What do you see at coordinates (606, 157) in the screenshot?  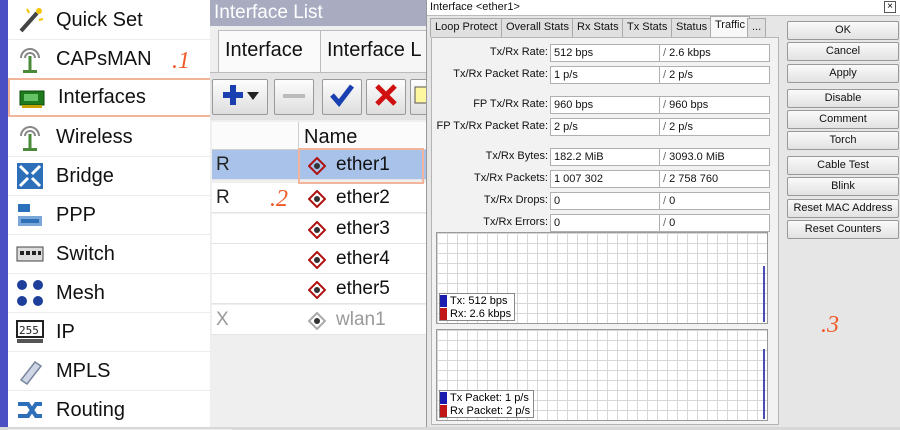 I see `stat-row: Tx/Rx Bytes: 182.2 MiB/ 3093.0 MiB` at bounding box center [606, 157].